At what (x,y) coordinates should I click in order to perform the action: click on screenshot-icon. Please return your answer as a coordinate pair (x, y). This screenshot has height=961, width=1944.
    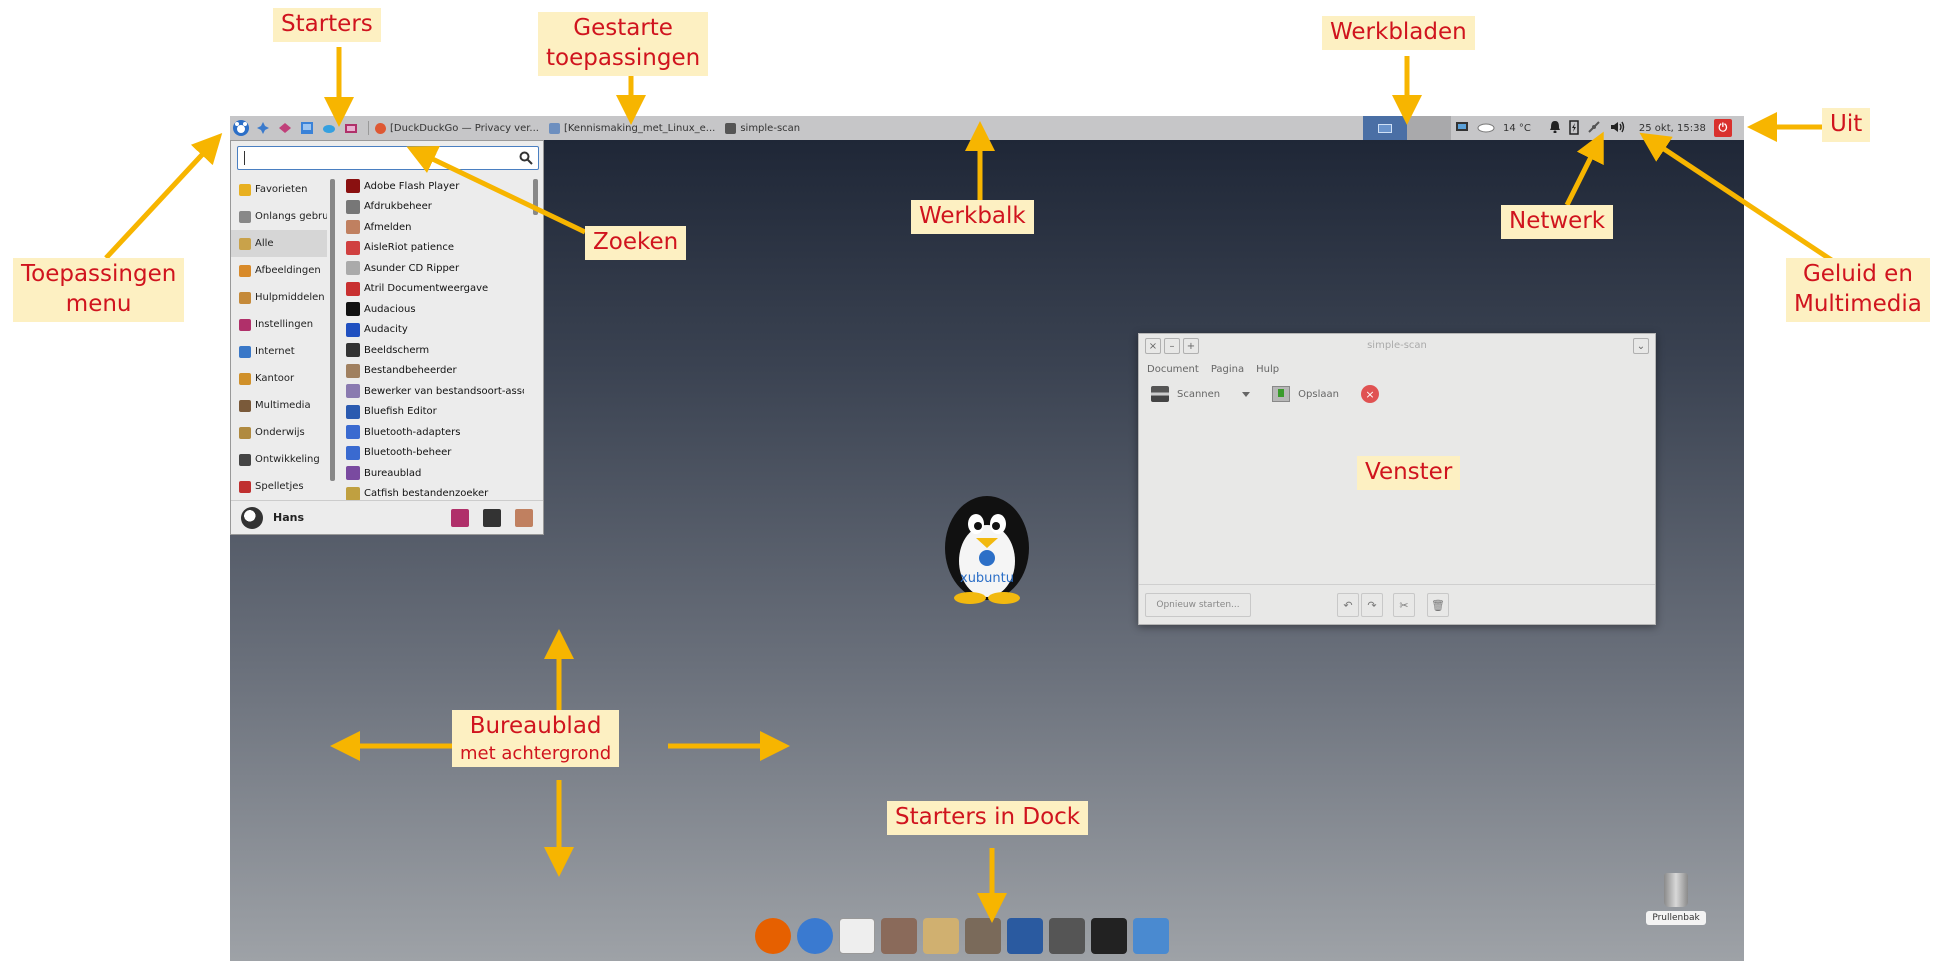
    Looking at the image, I should click on (1151, 936).